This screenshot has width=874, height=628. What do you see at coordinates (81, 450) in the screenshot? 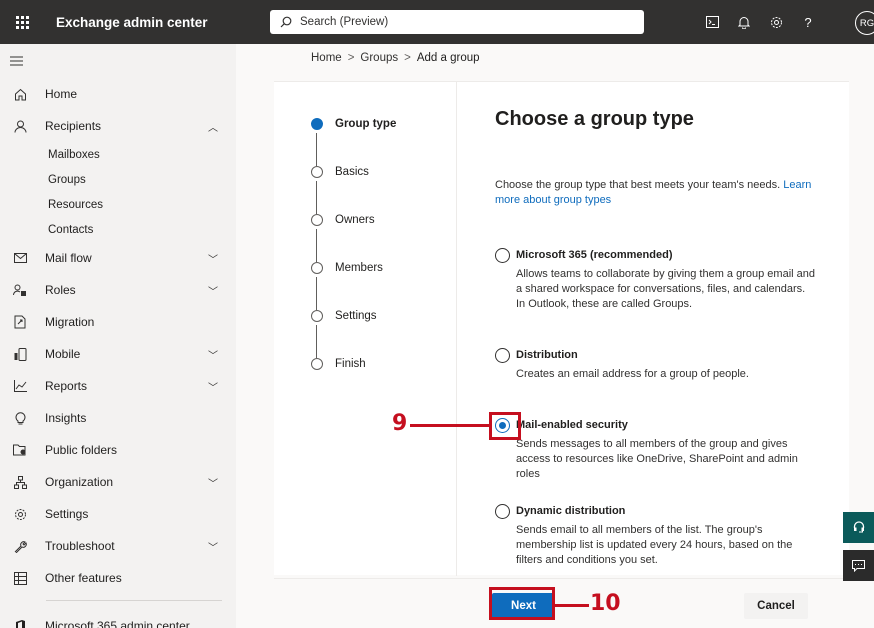
I see `nav-label: Public folders` at bounding box center [81, 450].